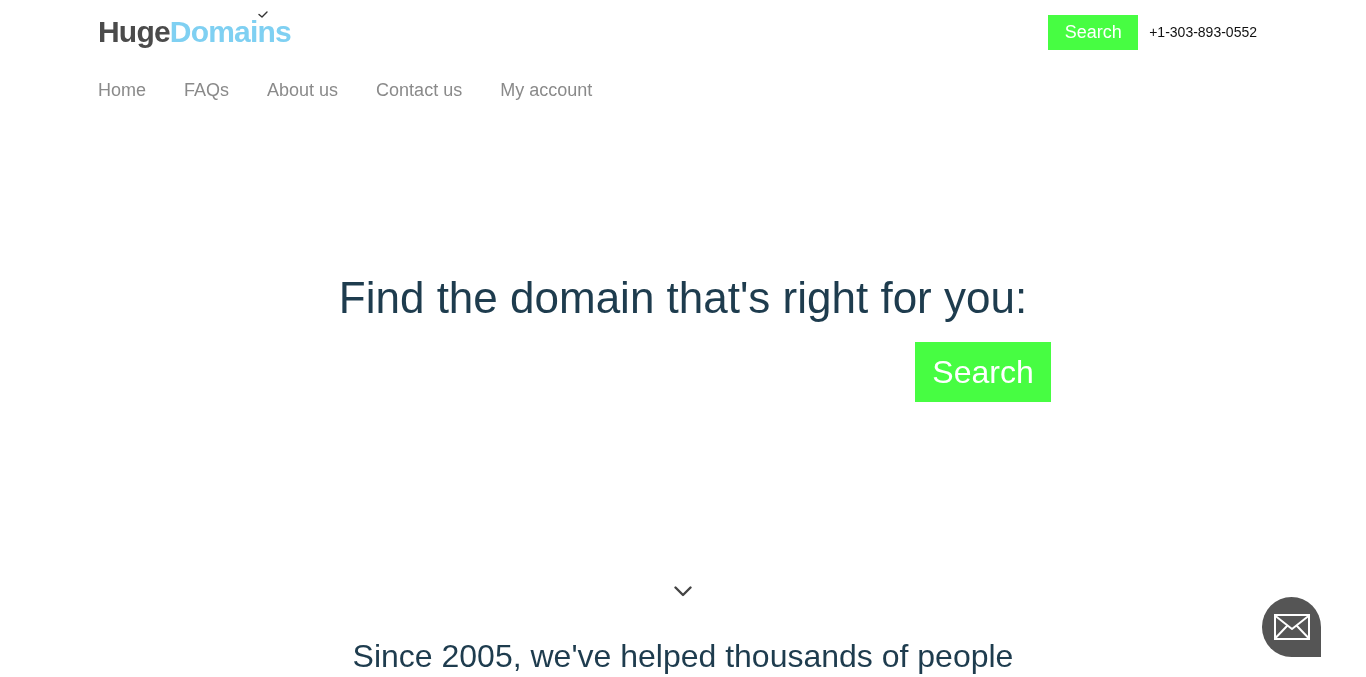 Image resolution: width=1366 pixels, height=677 pixels. Describe the element at coordinates (546, 90) in the screenshot. I see `nav-link: My account` at that location.